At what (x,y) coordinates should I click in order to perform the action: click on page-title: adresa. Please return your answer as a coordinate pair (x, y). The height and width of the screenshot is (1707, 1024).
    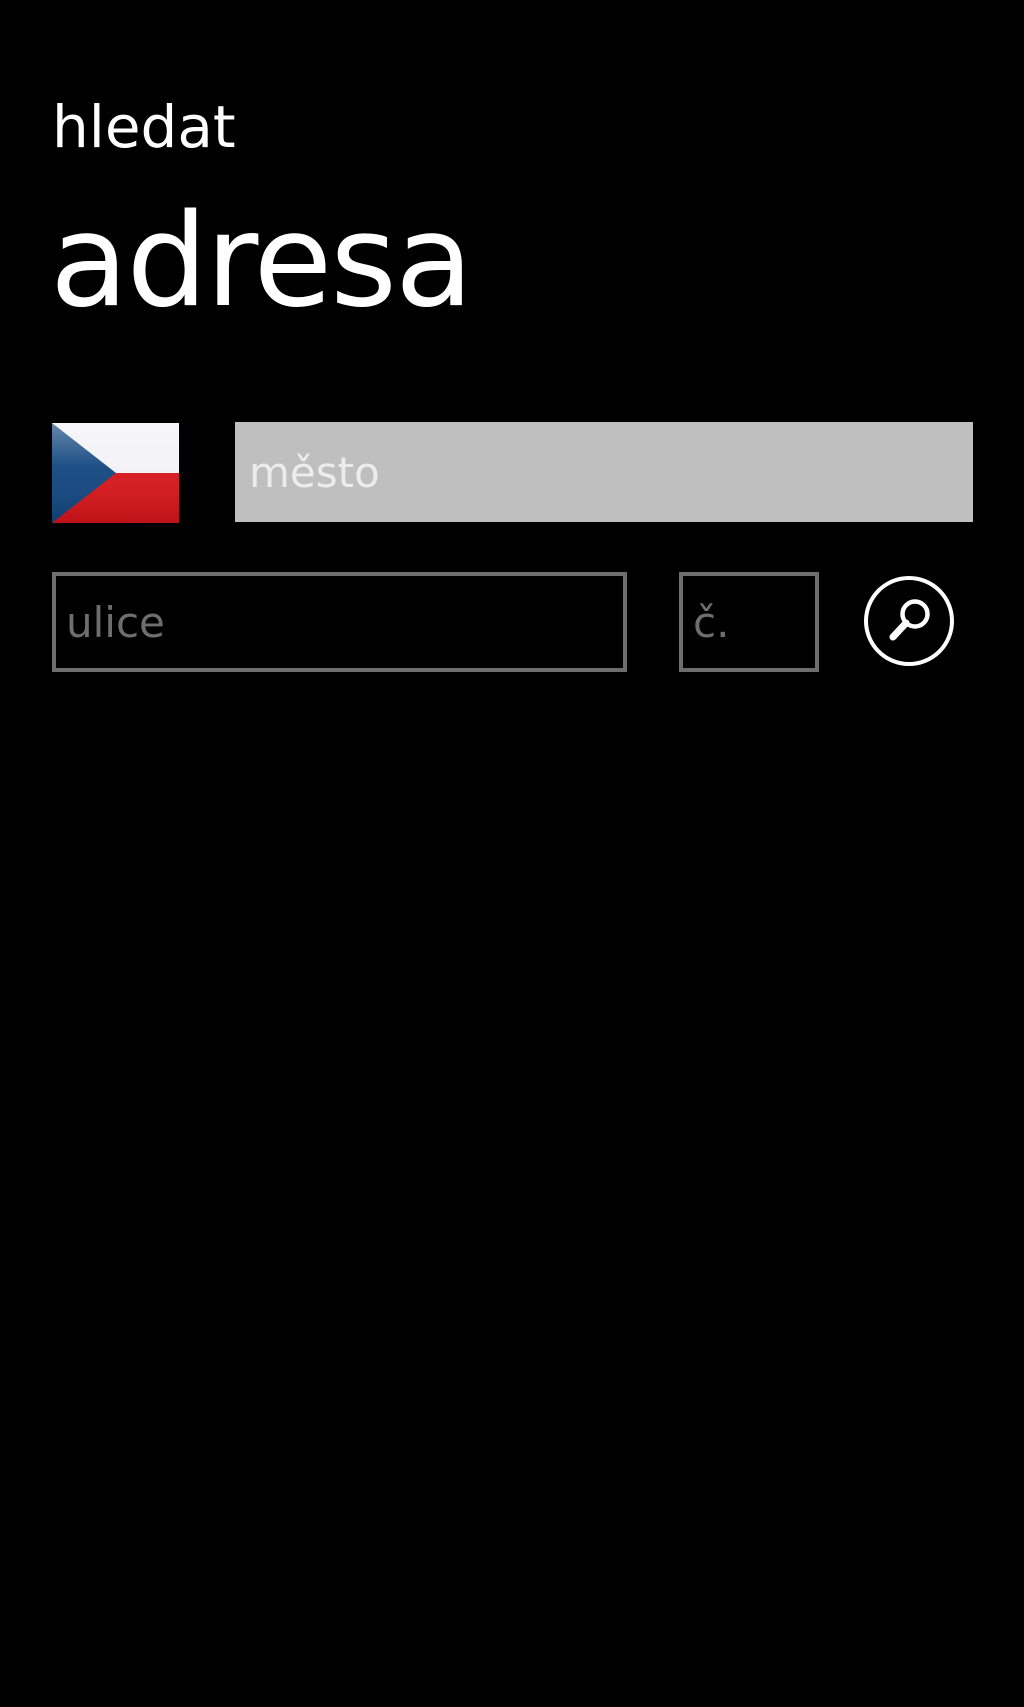
    Looking at the image, I should click on (261, 261).